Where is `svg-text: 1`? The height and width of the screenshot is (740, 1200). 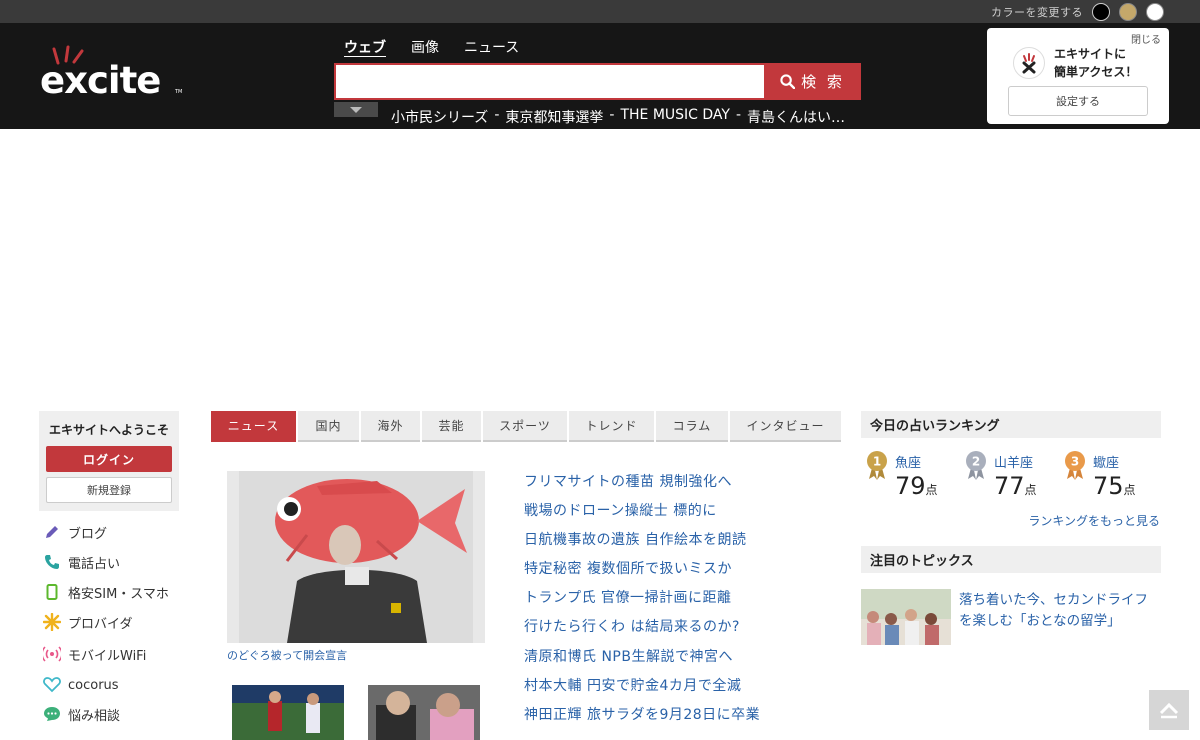 svg-text: 1 is located at coordinates (877, 462).